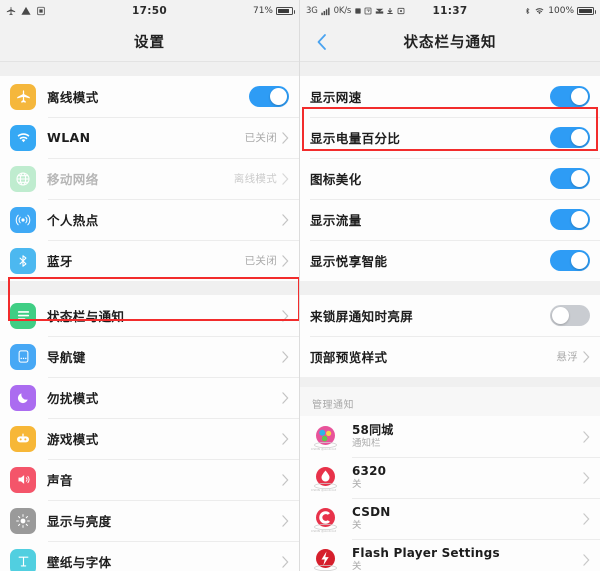 The width and height of the screenshot is (600, 571). I want to click on setting-label: 来锁屏通知时亮屏, so click(362, 316).